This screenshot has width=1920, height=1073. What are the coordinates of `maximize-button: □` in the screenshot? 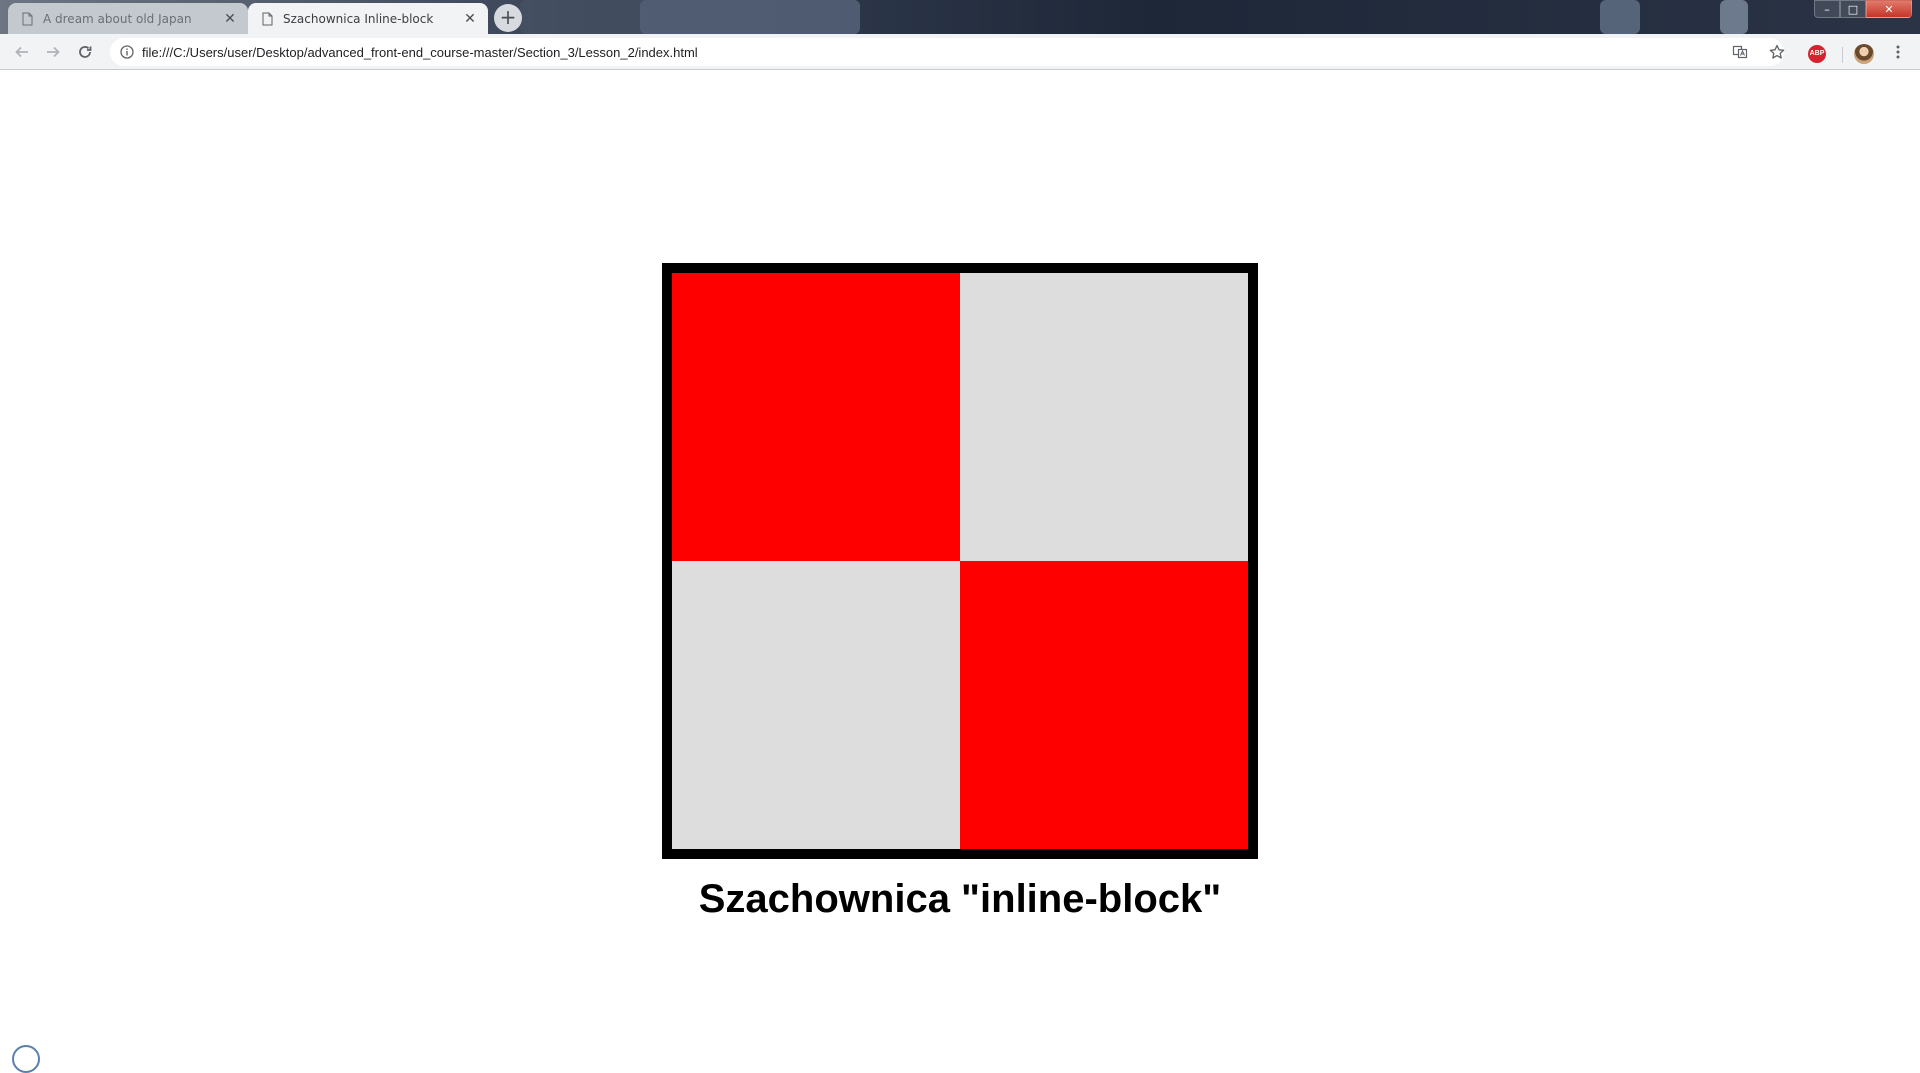 It's located at (1853, 9).